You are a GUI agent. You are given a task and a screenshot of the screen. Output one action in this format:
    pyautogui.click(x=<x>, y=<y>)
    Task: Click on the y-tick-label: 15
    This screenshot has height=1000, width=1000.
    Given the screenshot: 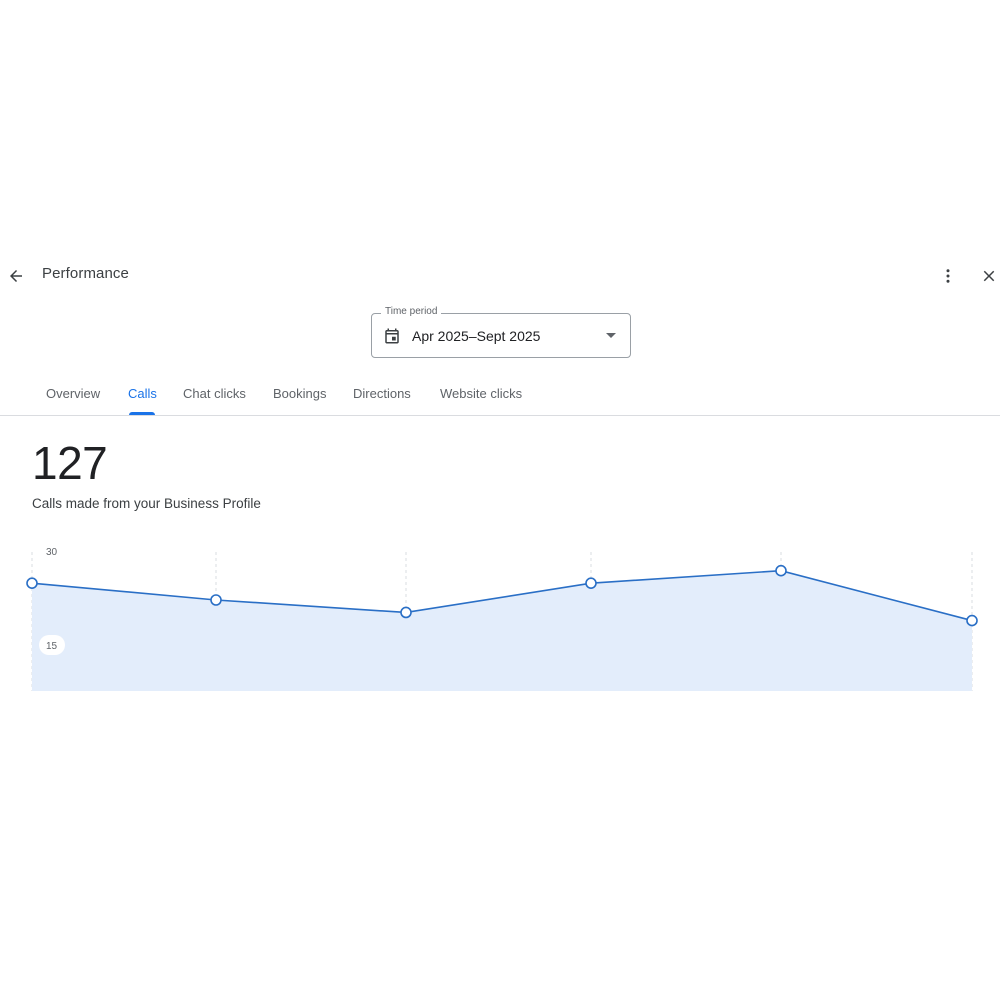 What is the action you would take?
    pyautogui.click(x=52, y=646)
    